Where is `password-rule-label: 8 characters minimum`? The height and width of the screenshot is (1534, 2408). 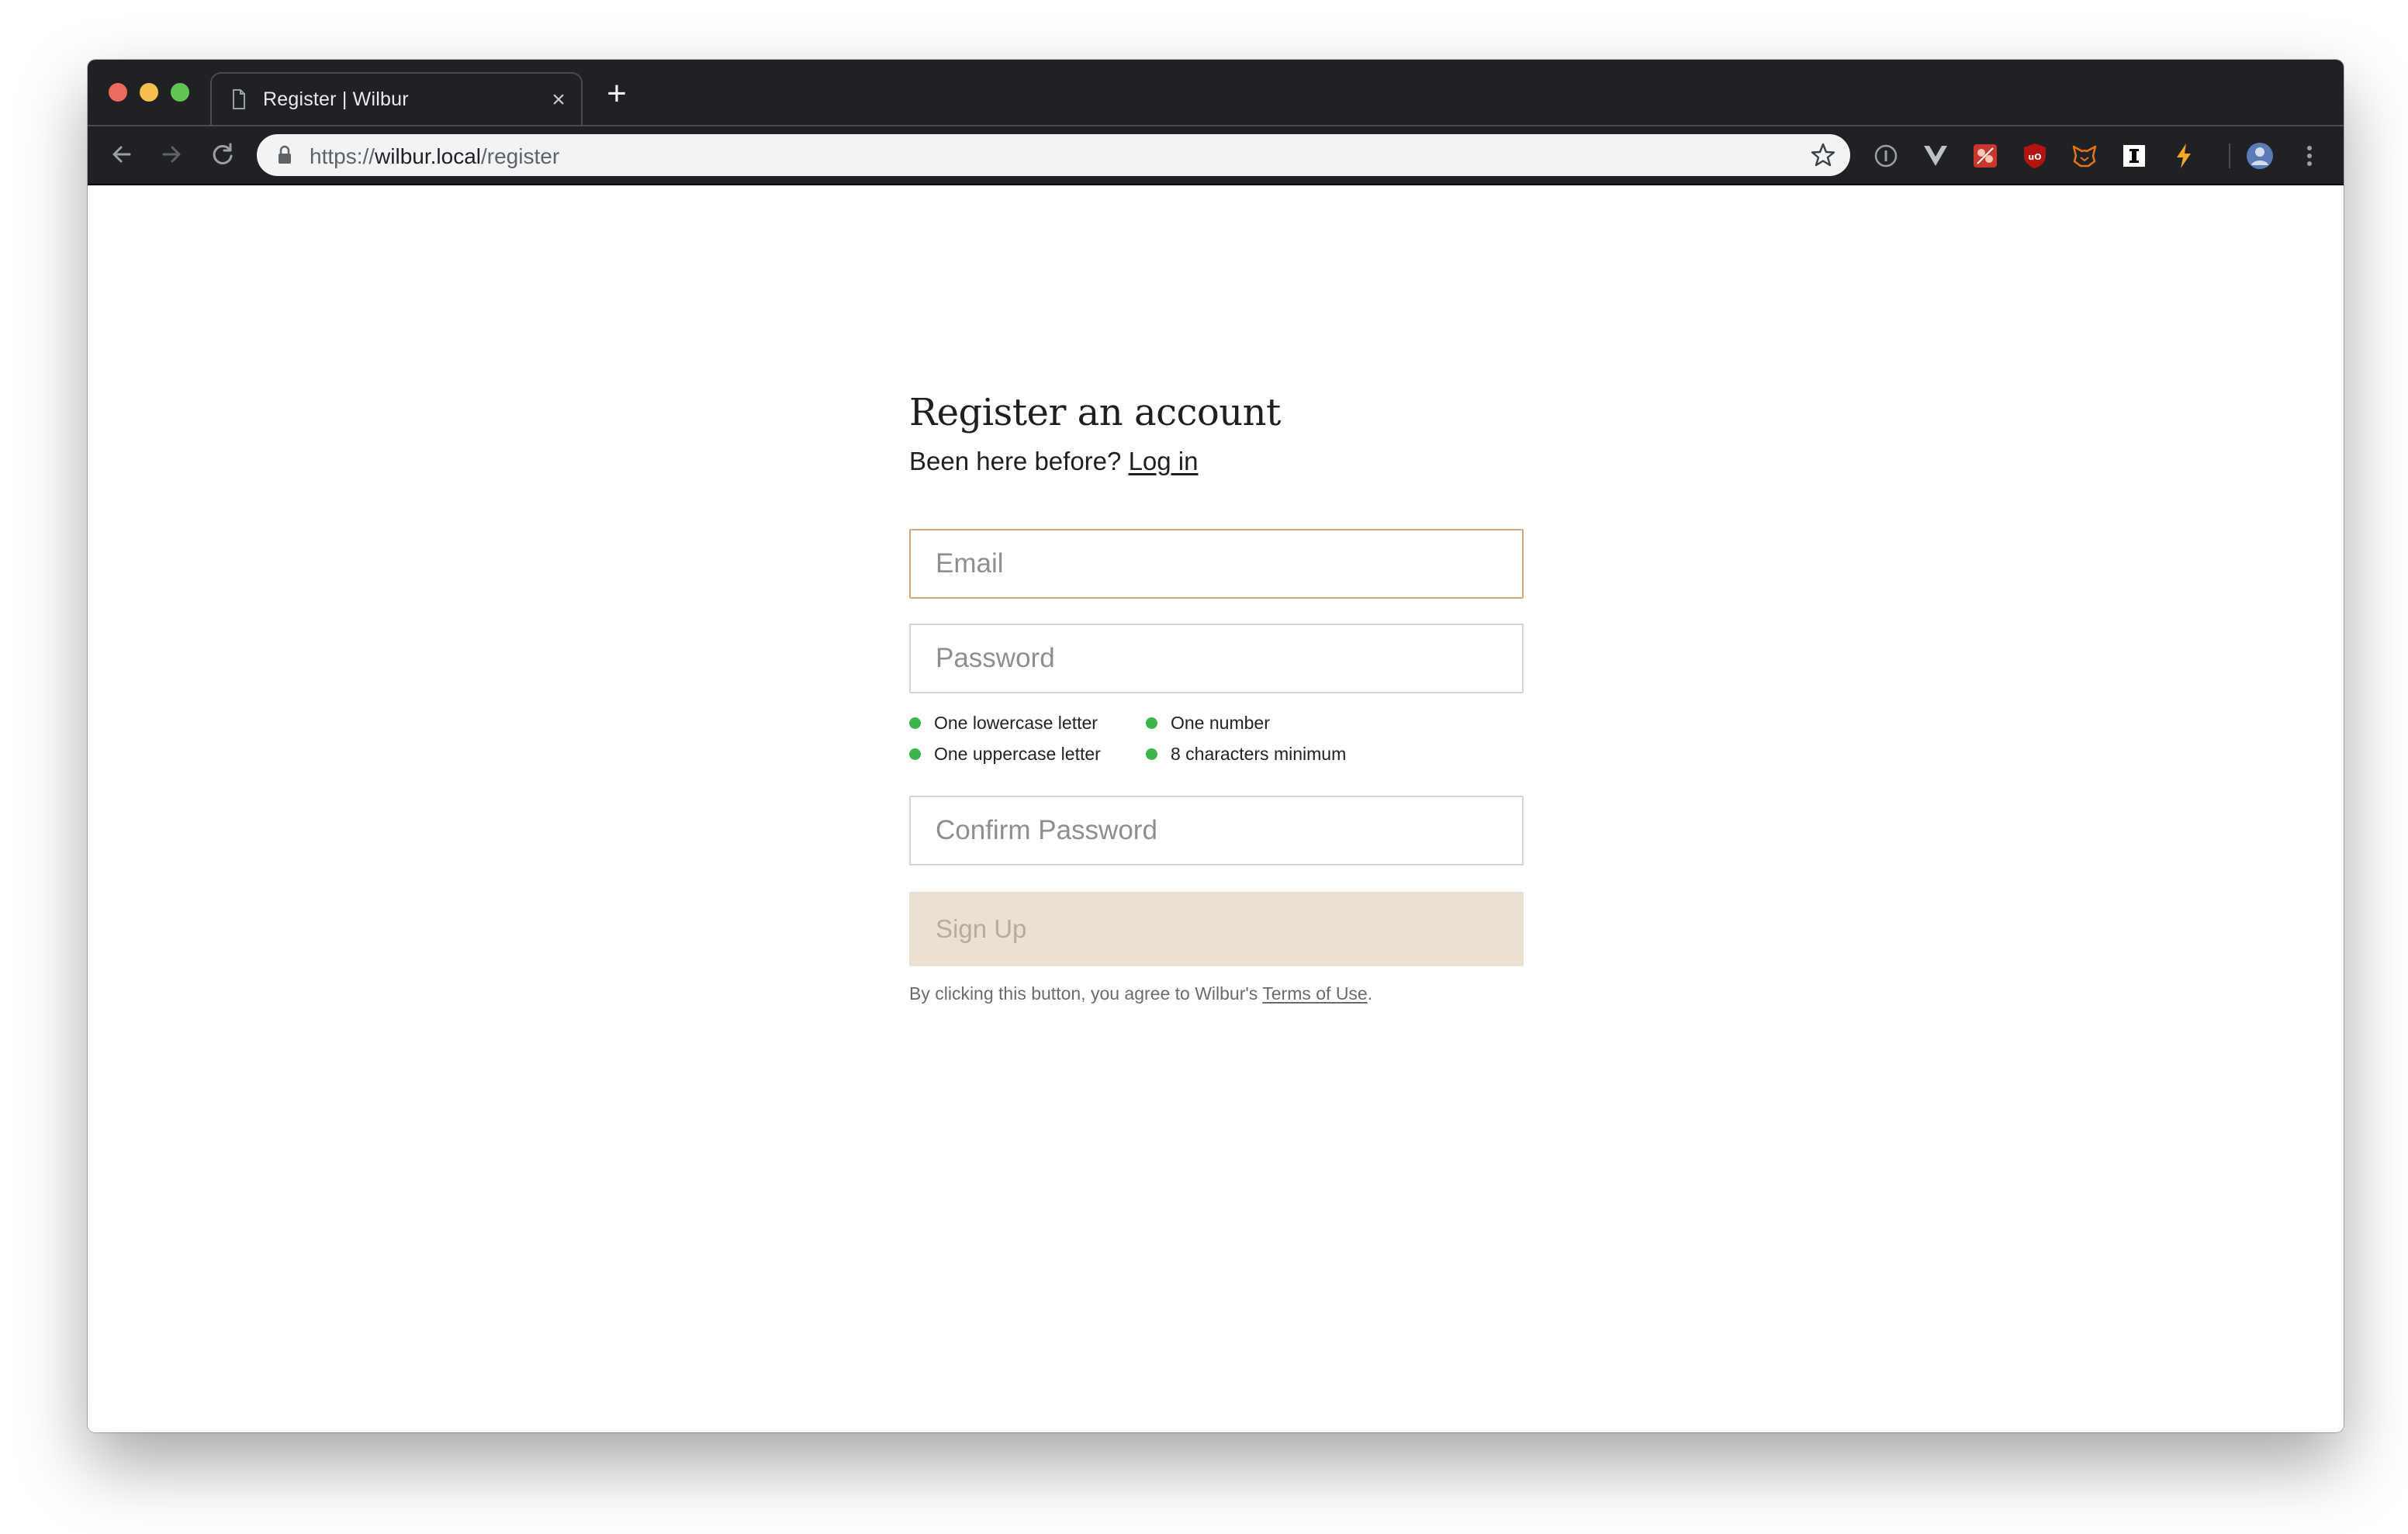 password-rule-label: 8 characters minimum is located at coordinates (1259, 754).